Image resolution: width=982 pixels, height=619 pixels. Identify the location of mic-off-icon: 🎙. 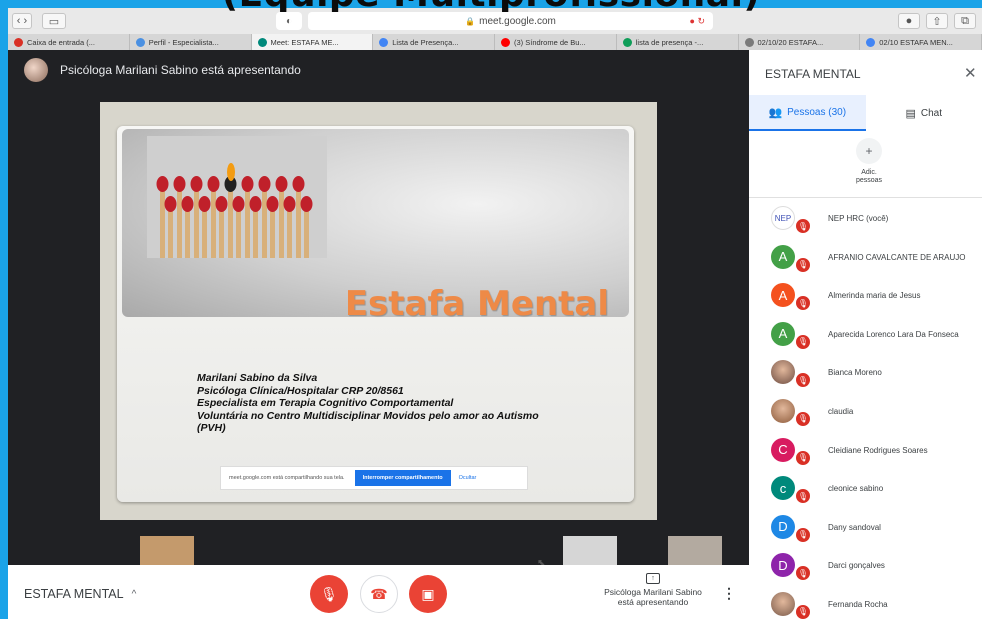
(329, 593).